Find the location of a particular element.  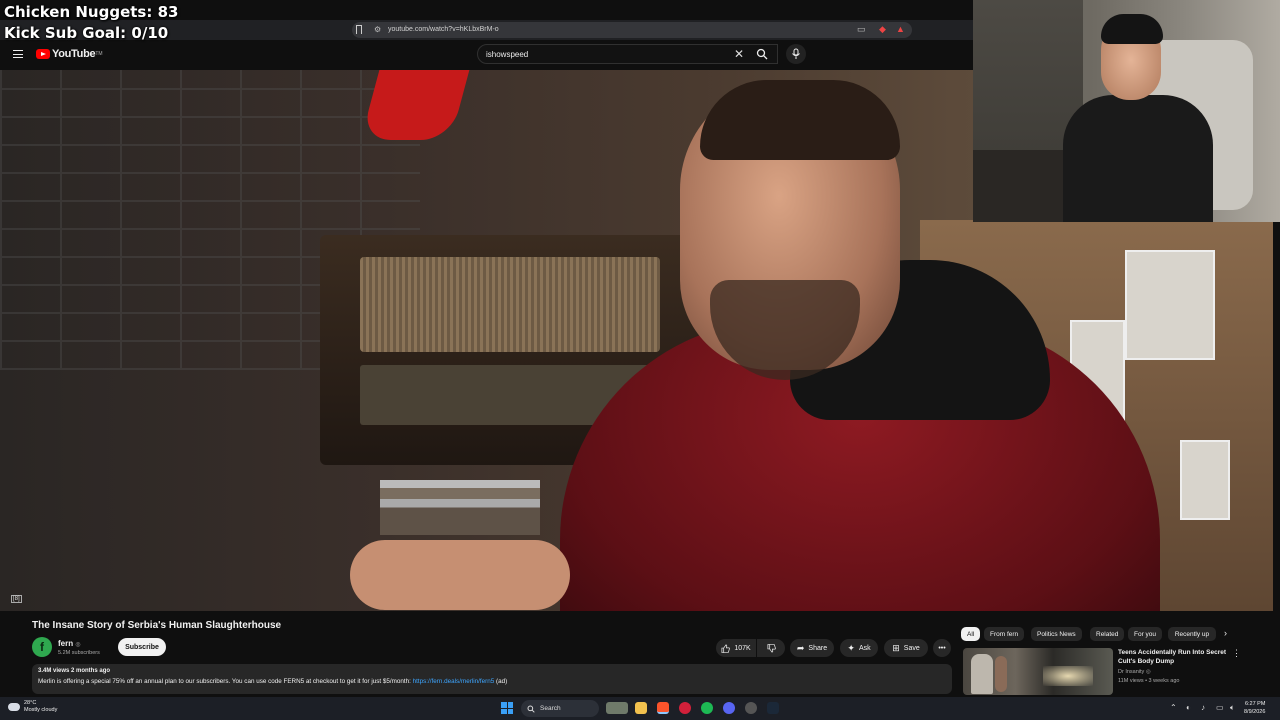

ask-label: Ask is located at coordinates (864, 648).